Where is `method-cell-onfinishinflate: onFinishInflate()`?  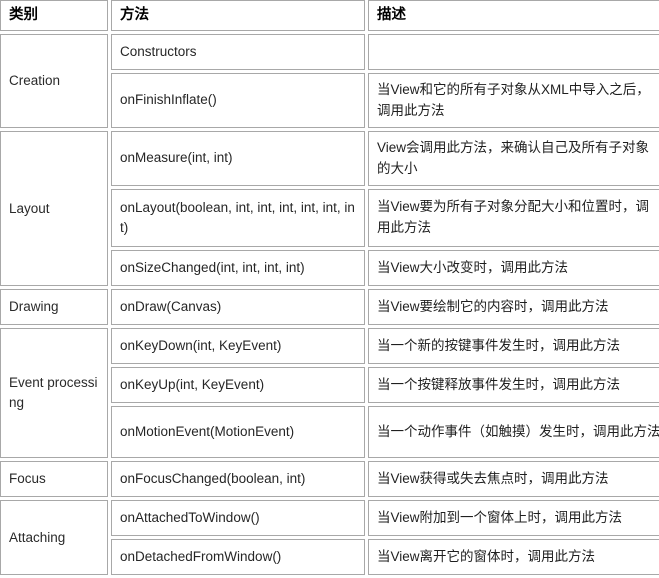
method-cell-onfinishinflate: onFinishInflate() is located at coordinates (238, 100).